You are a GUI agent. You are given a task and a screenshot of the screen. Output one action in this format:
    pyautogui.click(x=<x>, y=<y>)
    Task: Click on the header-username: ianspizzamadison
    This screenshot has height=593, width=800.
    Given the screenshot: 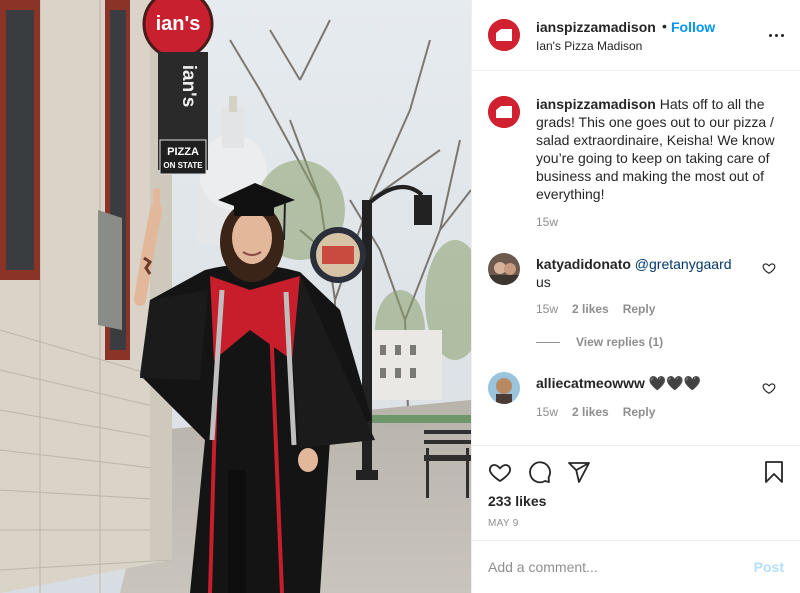 What is the action you would take?
    pyautogui.click(x=596, y=27)
    